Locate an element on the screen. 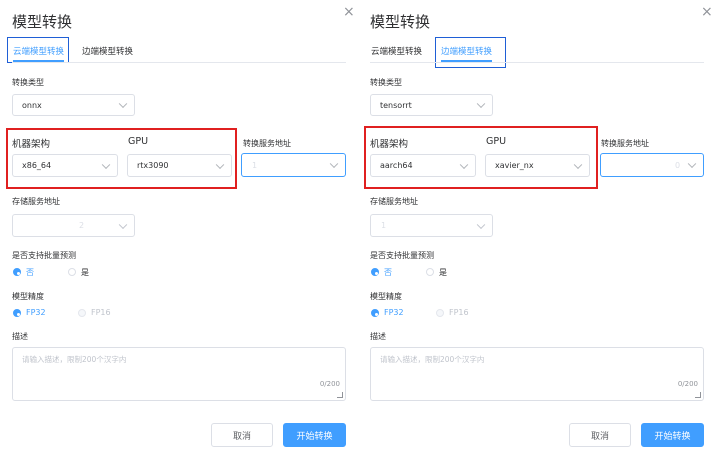  storage-service-value: 1 is located at coordinates (384, 225).